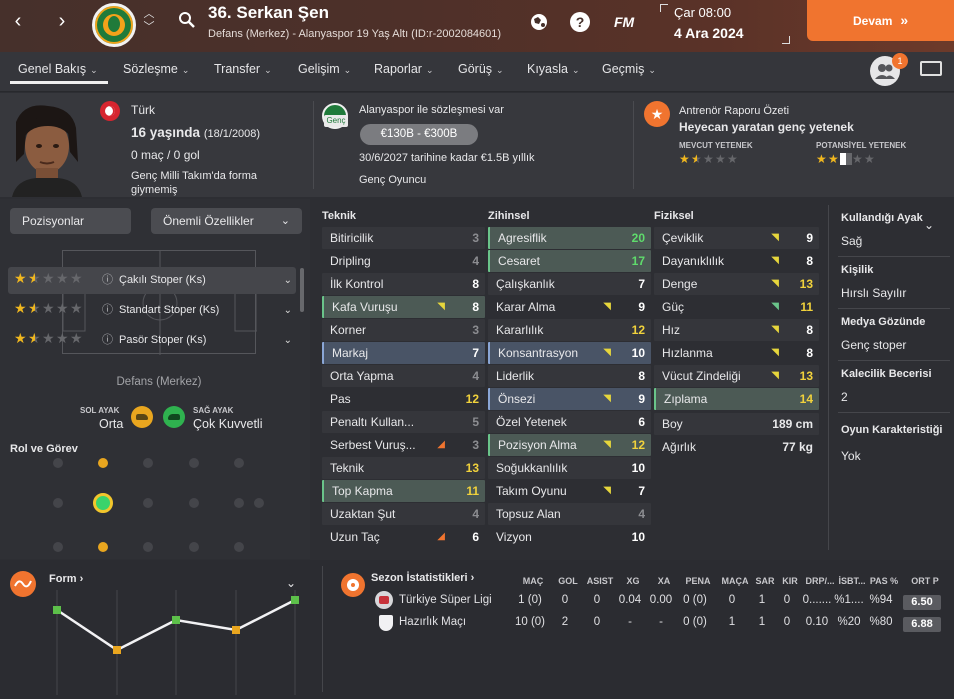 This screenshot has width=954, height=699. I want to click on tab-genel-bakis: Genel Bakış ⌄, so click(58, 69).